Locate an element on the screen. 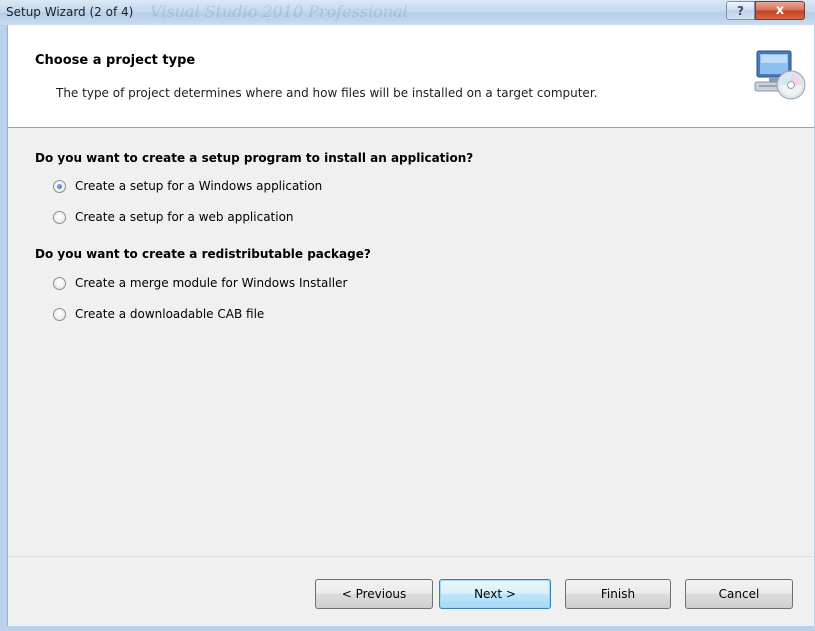 This screenshot has width=815, height=631. next-button: Next > is located at coordinates (495, 594).